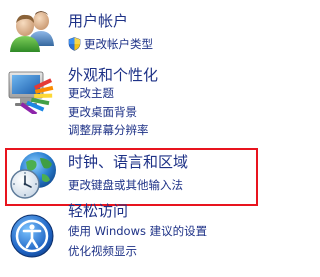 Image resolution: width=320 pixels, height=277 pixels. I want to click on link-change-theme: 更改主题, so click(91, 93).